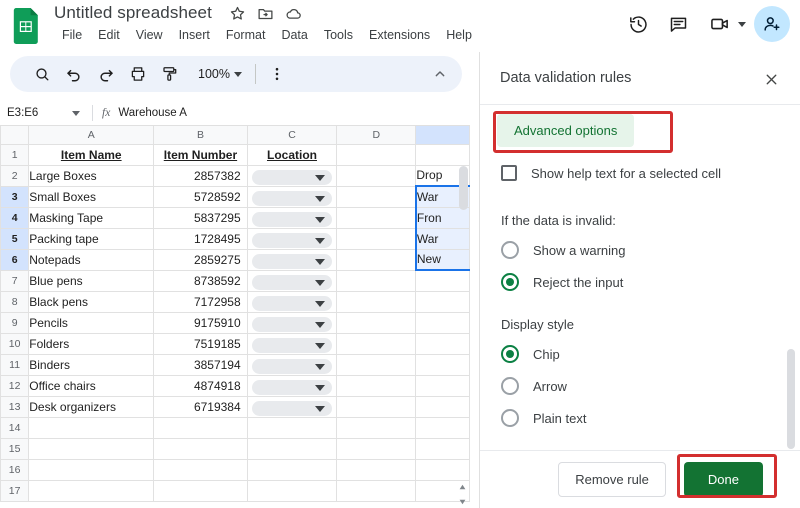 This screenshot has width=800, height=508. Describe the element at coordinates (152, 113) in the screenshot. I see `formula-input: Warehouse A` at that location.